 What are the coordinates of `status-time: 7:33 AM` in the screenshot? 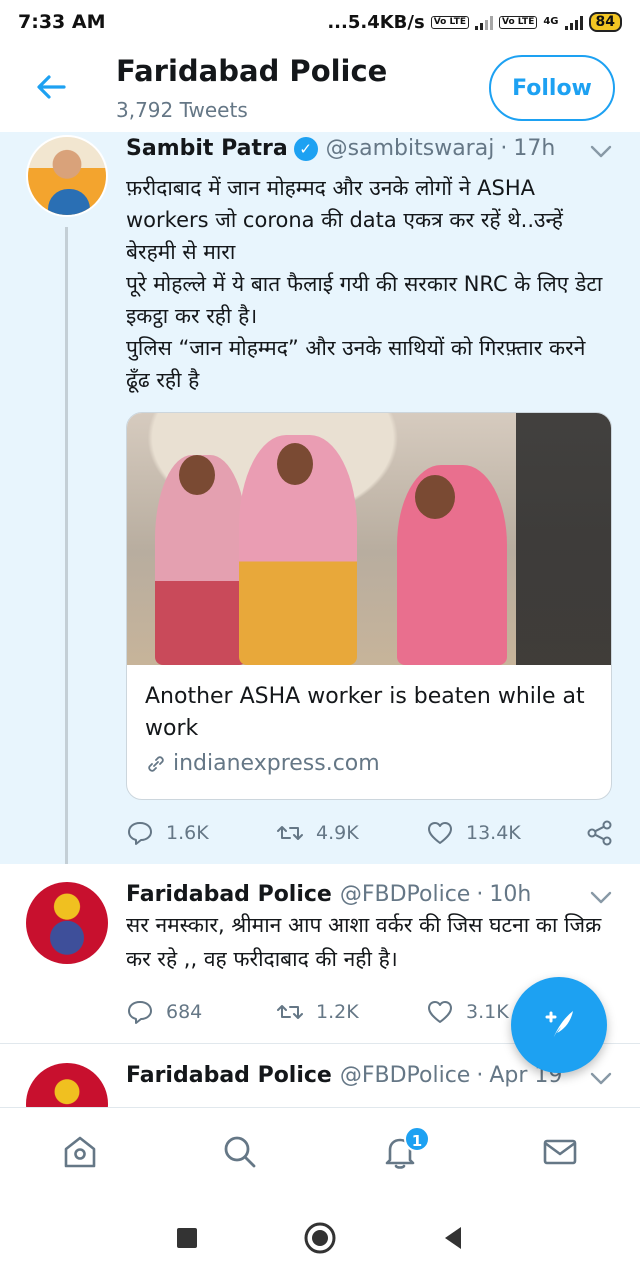 It's located at (62, 22).